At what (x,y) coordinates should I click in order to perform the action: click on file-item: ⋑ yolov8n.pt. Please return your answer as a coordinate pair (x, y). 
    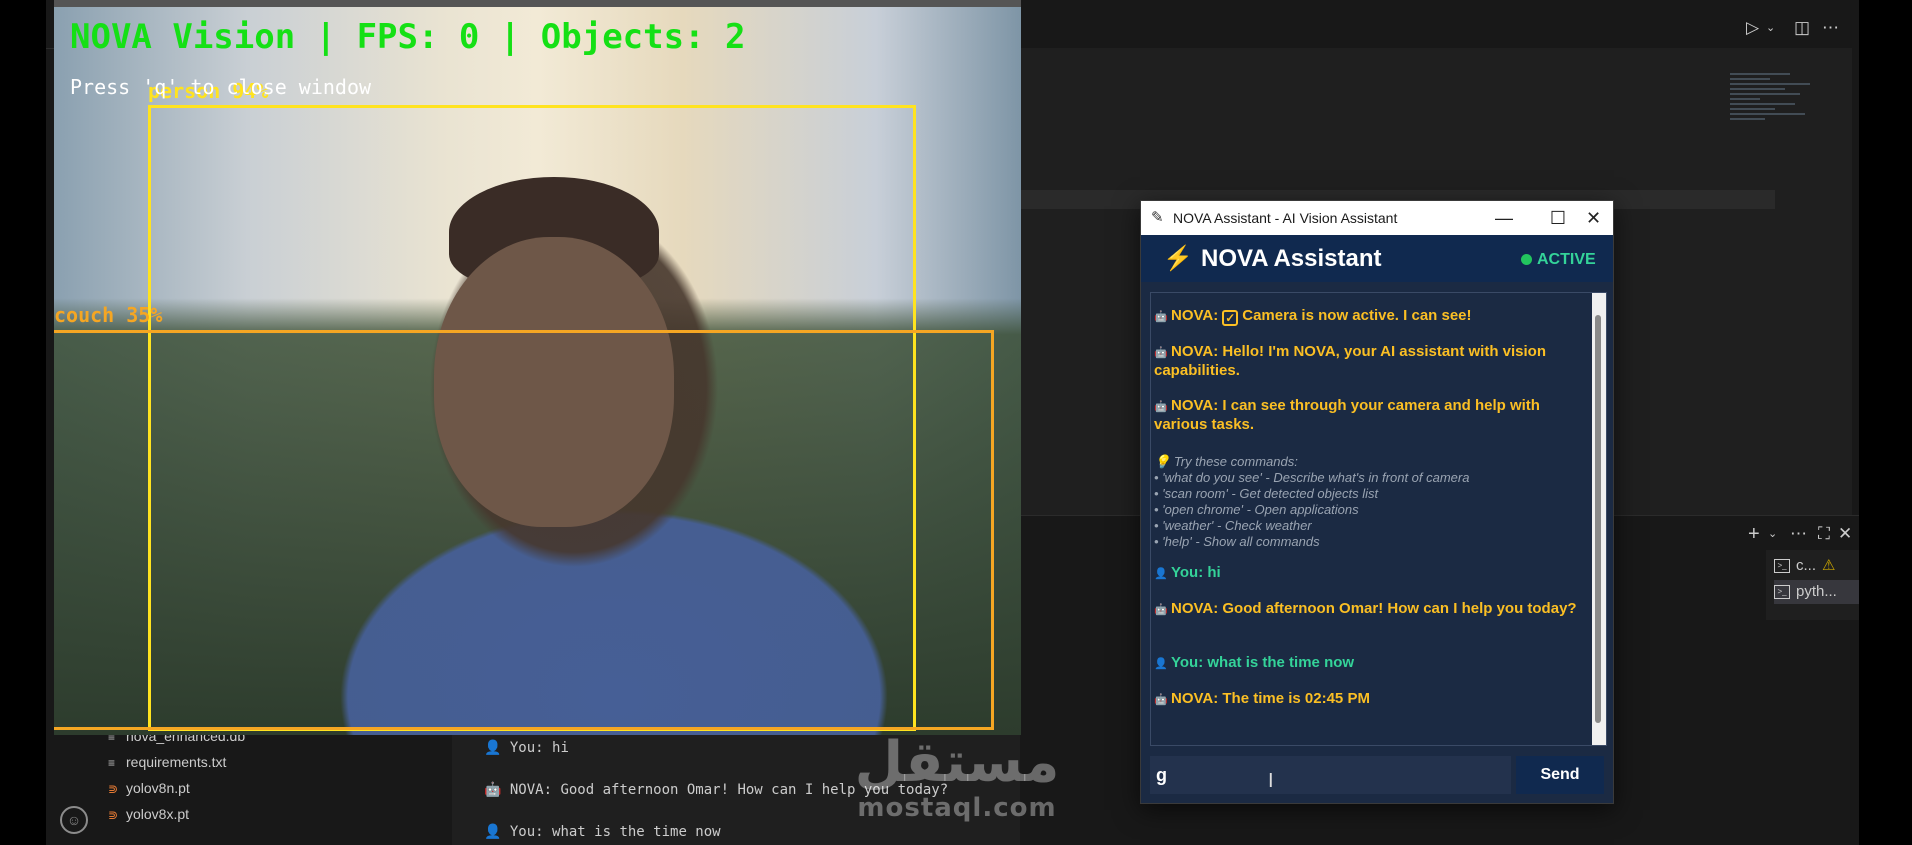
    Looking at the image, I should click on (149, 788).